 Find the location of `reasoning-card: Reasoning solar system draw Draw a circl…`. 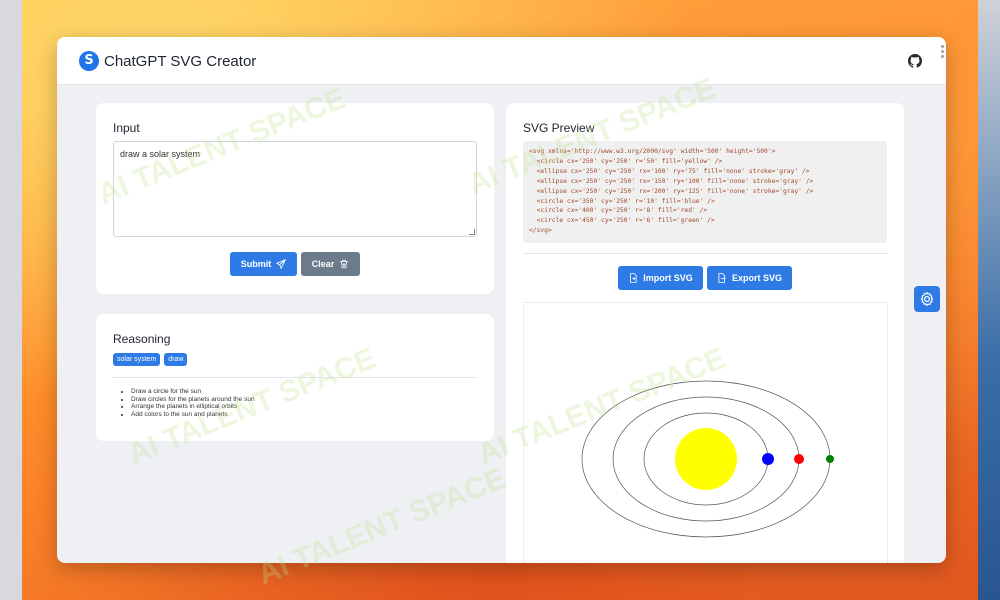

reasoning-card: Reasoning solar system draw Draw a circl… is located at coordinates (295, 377).